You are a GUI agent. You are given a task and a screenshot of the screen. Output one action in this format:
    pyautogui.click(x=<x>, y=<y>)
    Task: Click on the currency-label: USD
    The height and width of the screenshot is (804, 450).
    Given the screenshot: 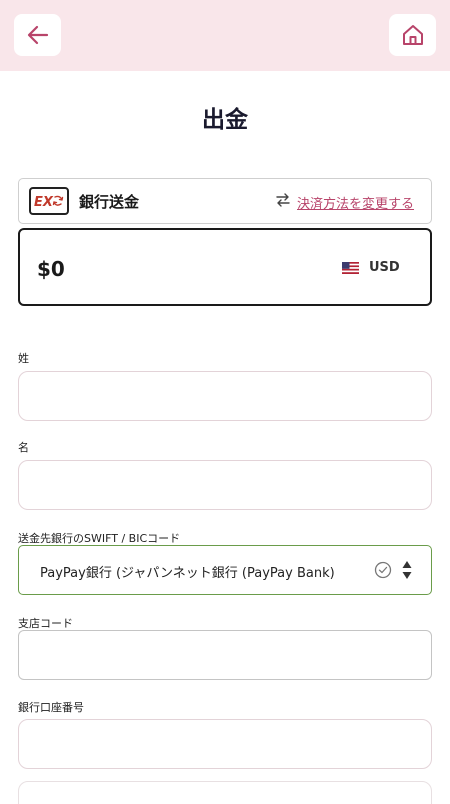 What is the action you would take?
    pyautogui.click(x=384, y=267)
    